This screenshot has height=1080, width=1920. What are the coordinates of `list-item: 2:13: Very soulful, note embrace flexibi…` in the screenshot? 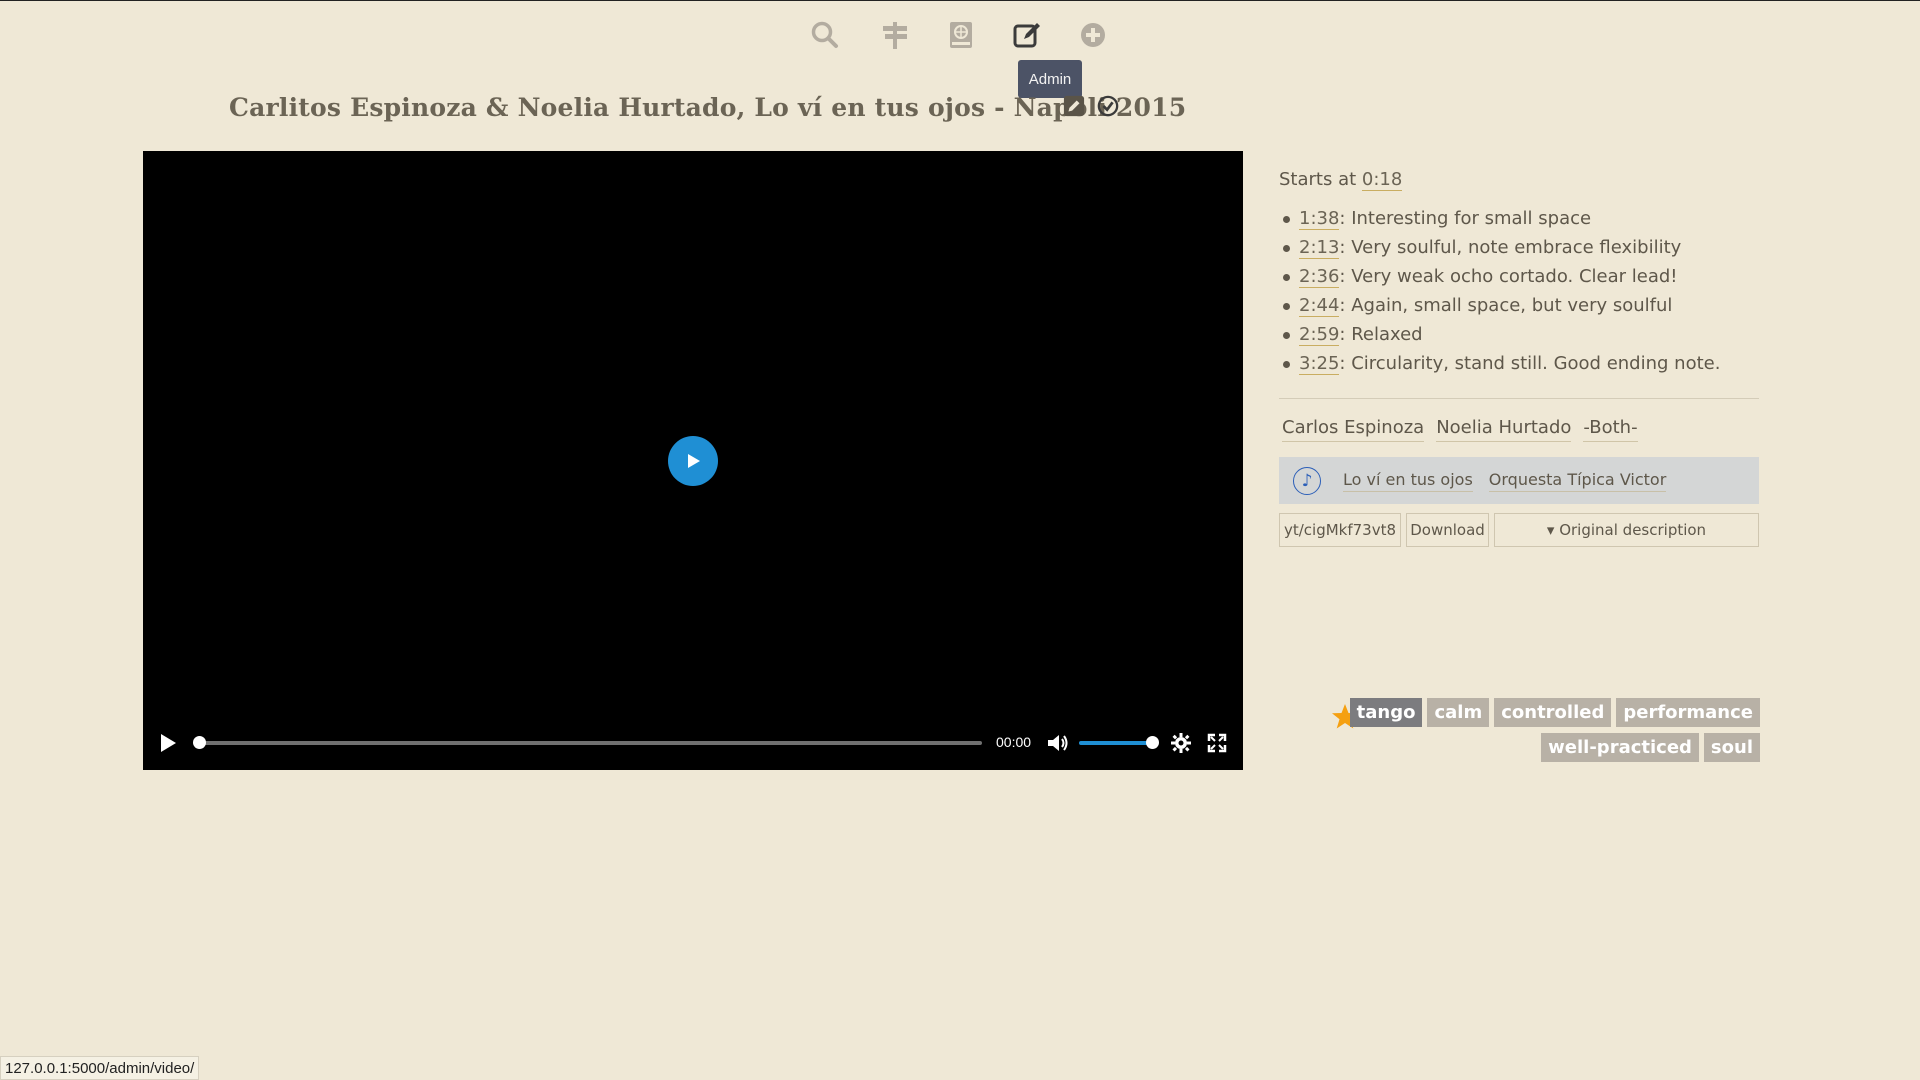 It's located at (1519, 247).